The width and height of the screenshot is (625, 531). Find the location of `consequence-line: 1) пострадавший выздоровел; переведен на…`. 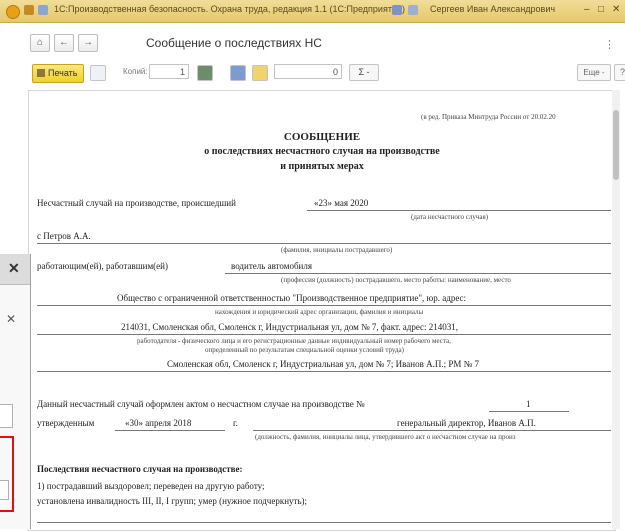

consequence-line: 1) пострадавший выздоровел; переведен на… is located at coordinates (151, 486).